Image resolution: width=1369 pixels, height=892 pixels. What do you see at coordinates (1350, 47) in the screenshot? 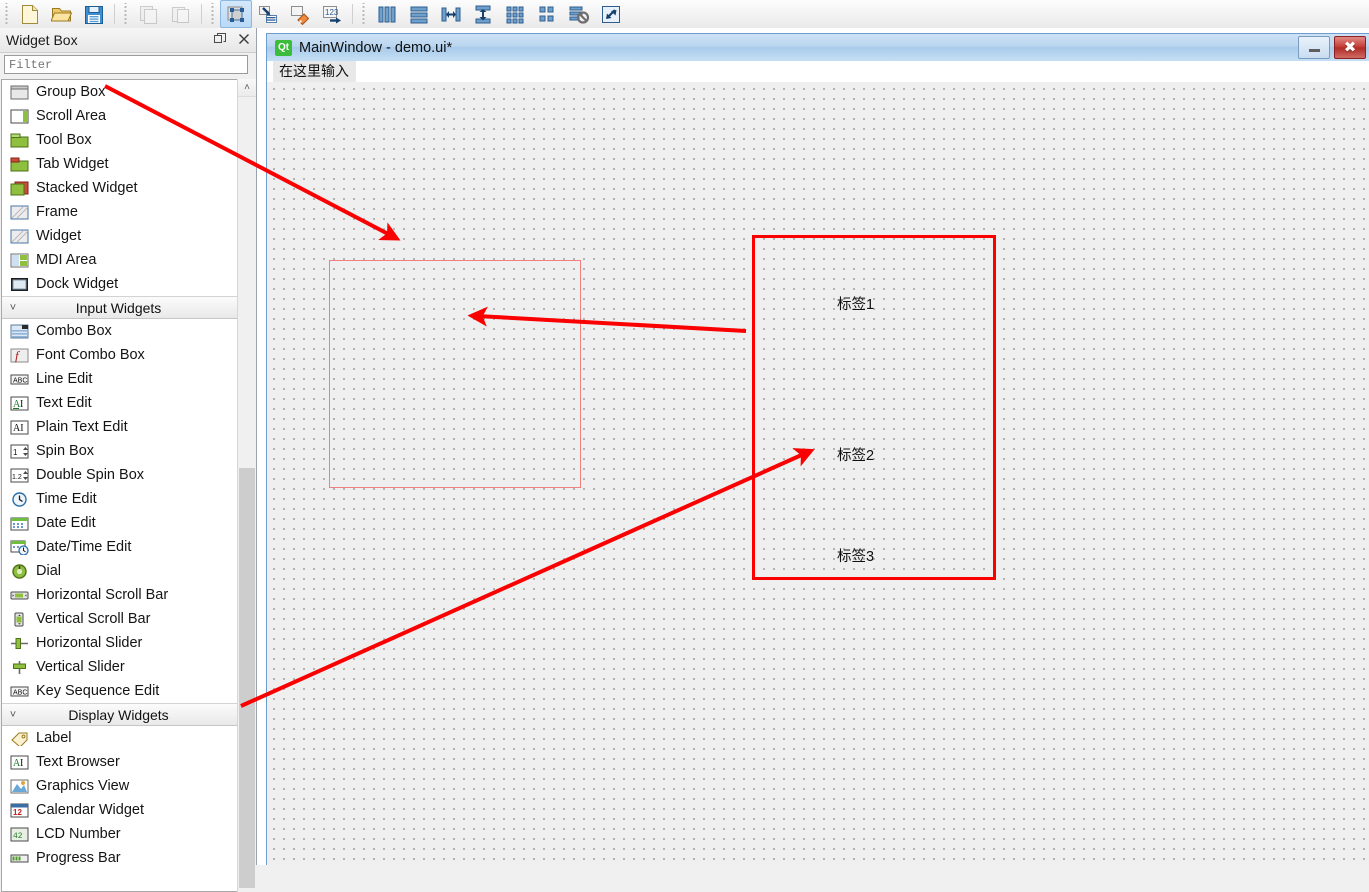
I see `close-button: ✖` at bounding box center [1350, 47].